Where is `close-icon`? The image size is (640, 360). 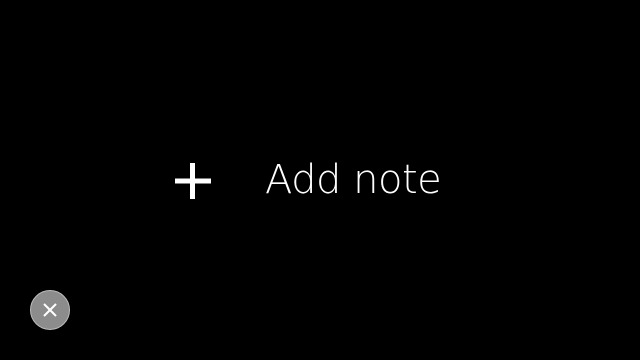
close-icon is located at coordinates (50, 310).